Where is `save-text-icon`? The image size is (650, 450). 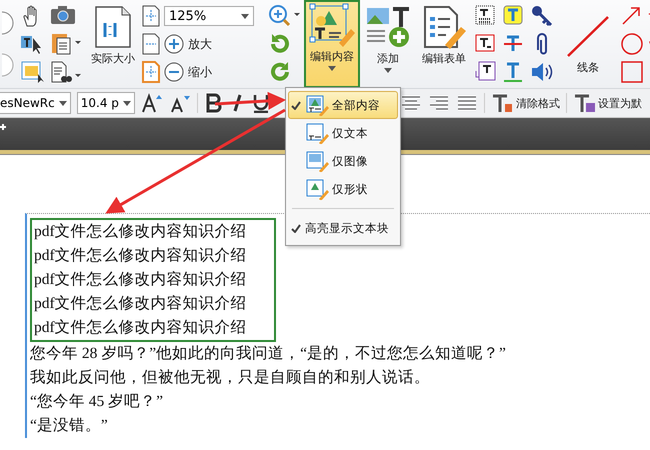
save-text-icon is located at coordinates (583, 103).